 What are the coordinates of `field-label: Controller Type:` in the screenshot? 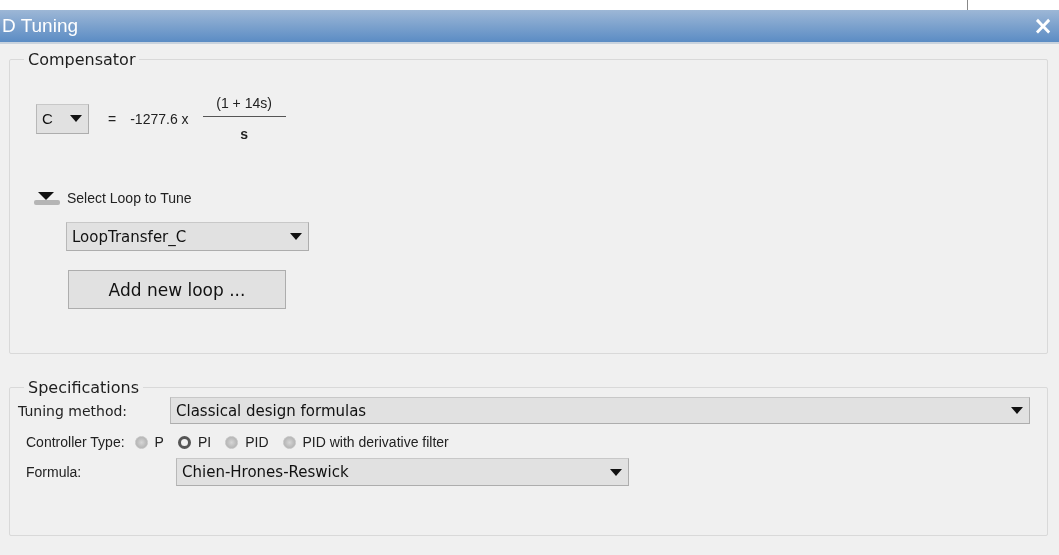 It's located at (75, 442).